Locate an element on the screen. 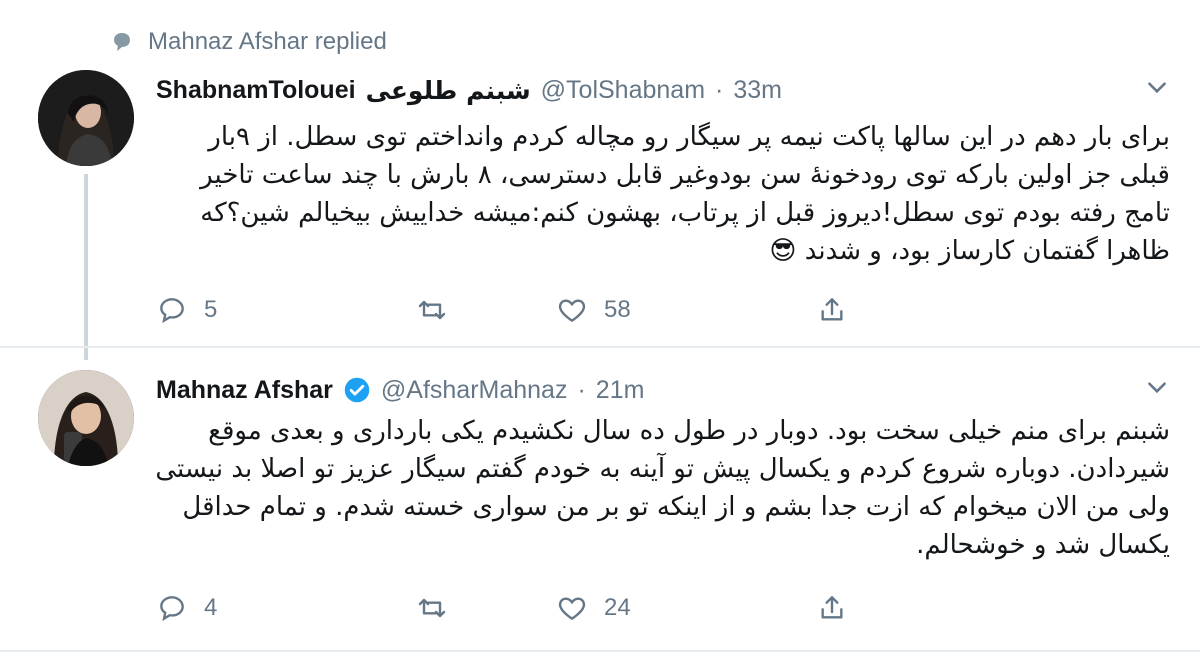  tweet-actions: 4 24 is located at coordinates (586, 608).